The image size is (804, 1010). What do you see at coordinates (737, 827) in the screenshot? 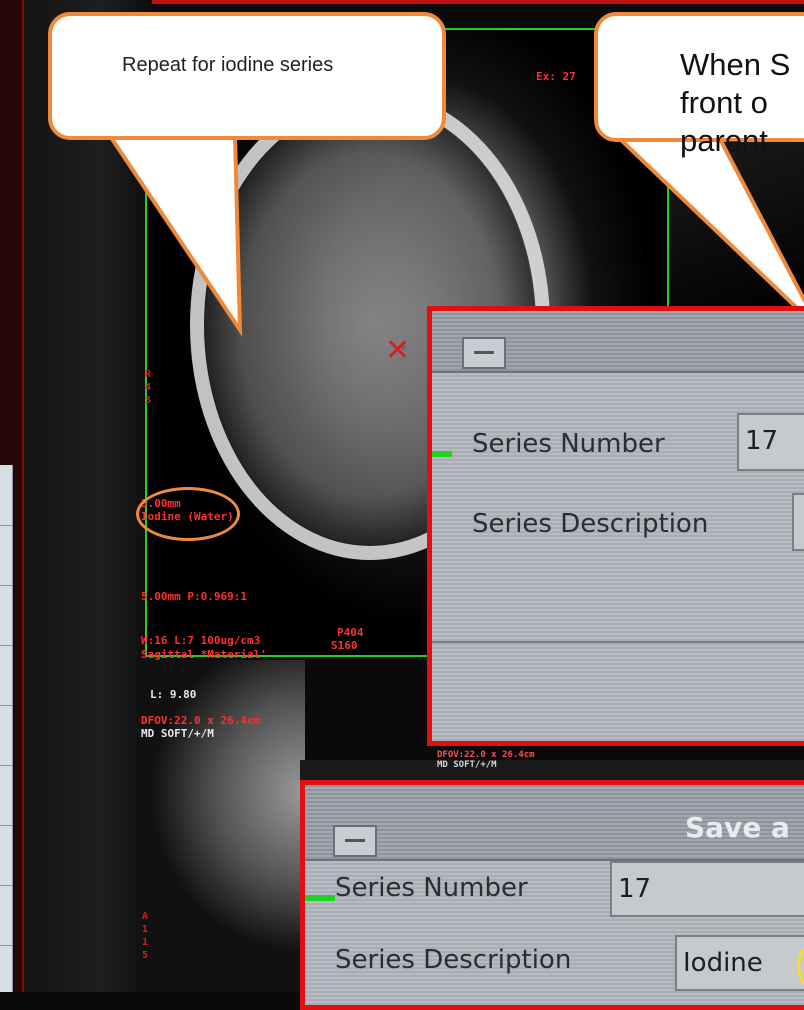
I see `dialog-title: Save a` at bounding box center [737, 827].